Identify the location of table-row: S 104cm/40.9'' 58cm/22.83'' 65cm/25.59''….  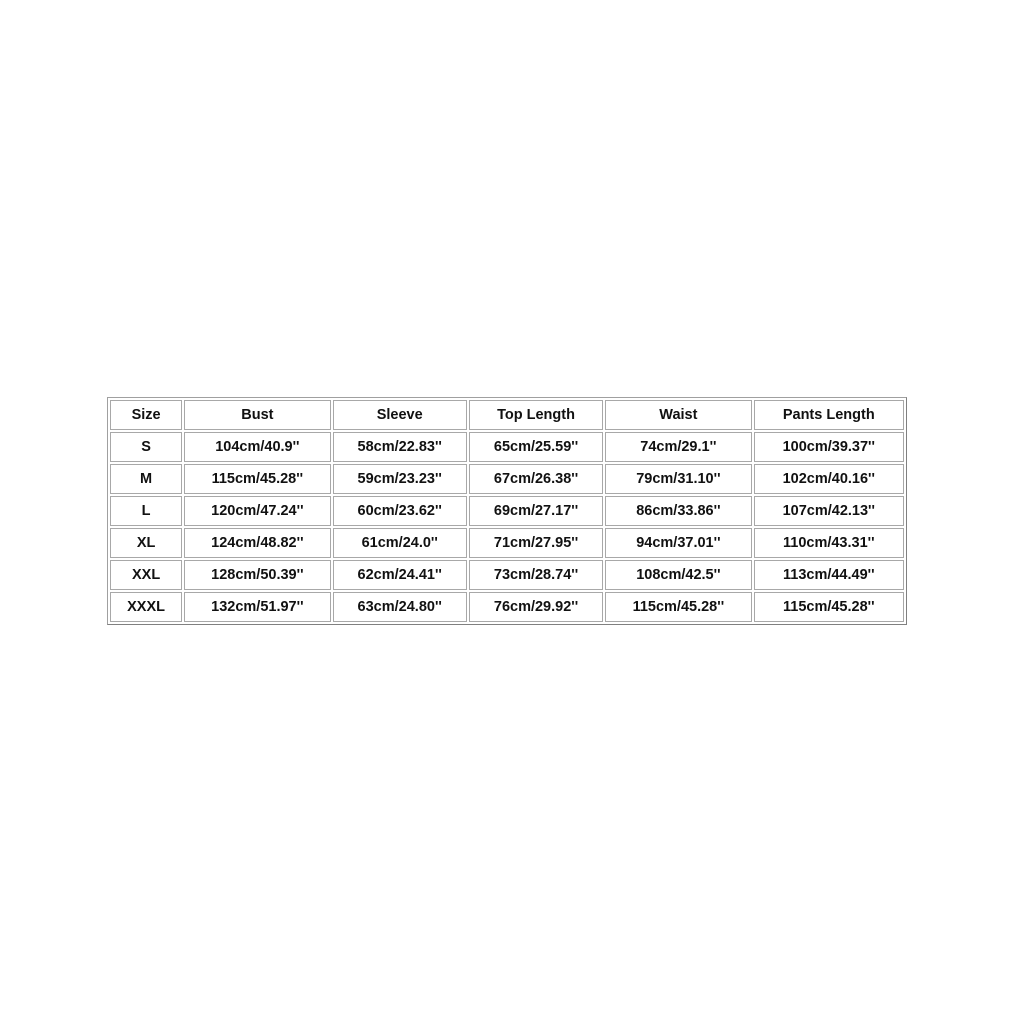
(507, 447).